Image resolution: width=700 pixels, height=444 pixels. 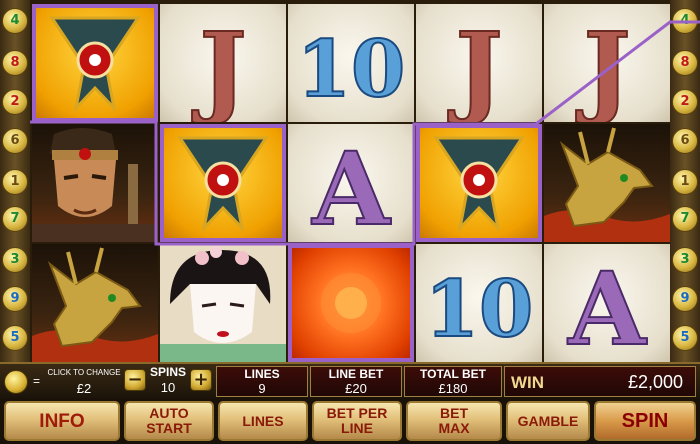 I want to click on spin-button: SPIN, so click(x=645, y=421).